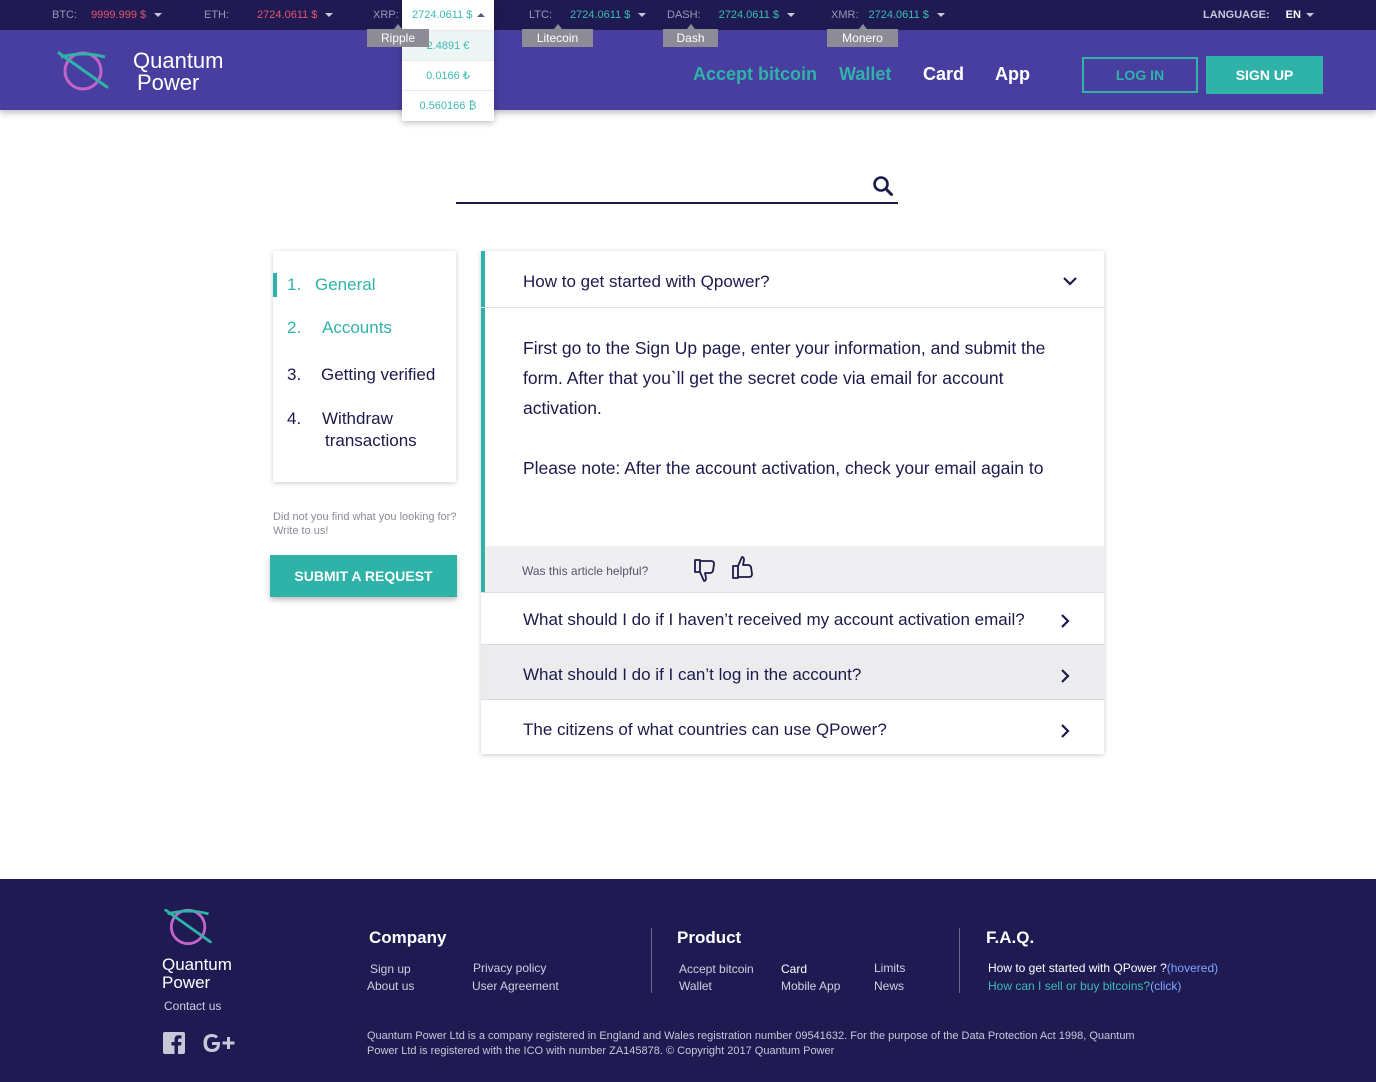 This screenshot has height=1082, width=1376. I want to click on login-button: LOG IN, so click(1140, 75).